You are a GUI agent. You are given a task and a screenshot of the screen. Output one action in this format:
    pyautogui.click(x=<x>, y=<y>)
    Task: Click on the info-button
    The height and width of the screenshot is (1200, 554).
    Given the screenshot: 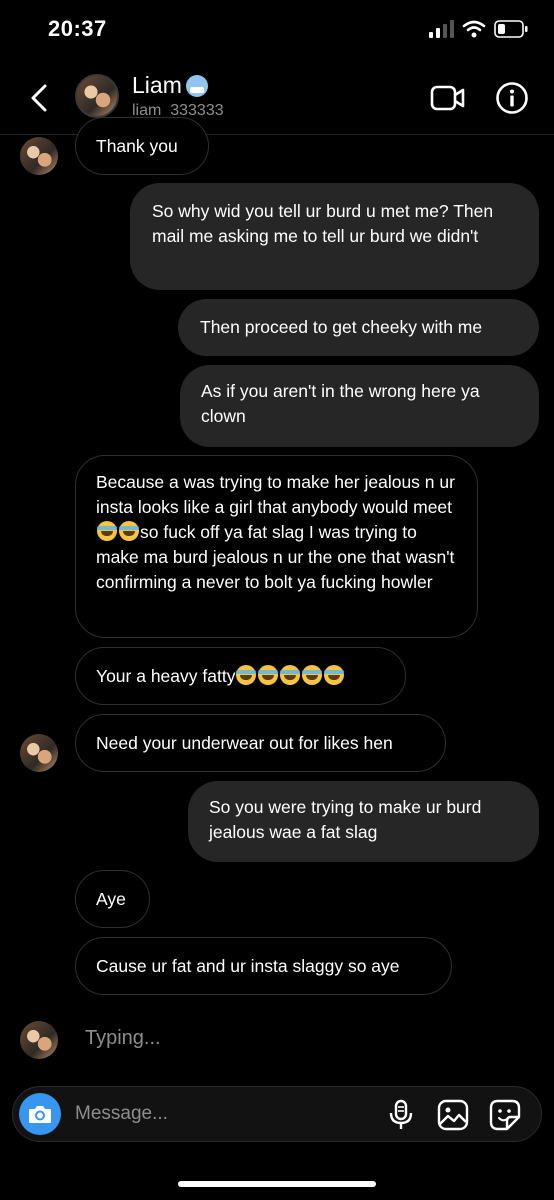 What is the action you would take?
    pyautogui.click(x=512, y=98)
    